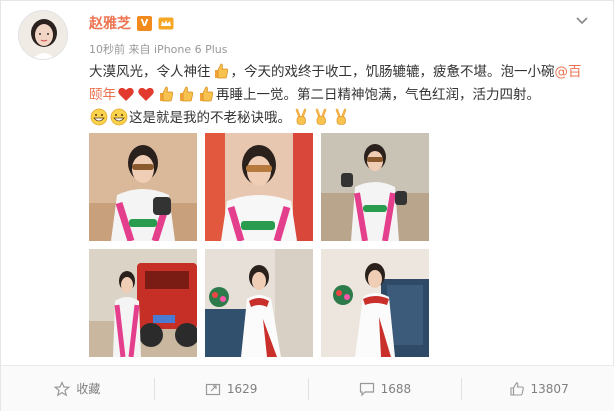 Image resolution: width=614 pixels, height=411 pixels. What do you see at coordinates (139, 49) in the screenshot?
I see `post-source-prefix: 来自` at bounding box center [139, 49].